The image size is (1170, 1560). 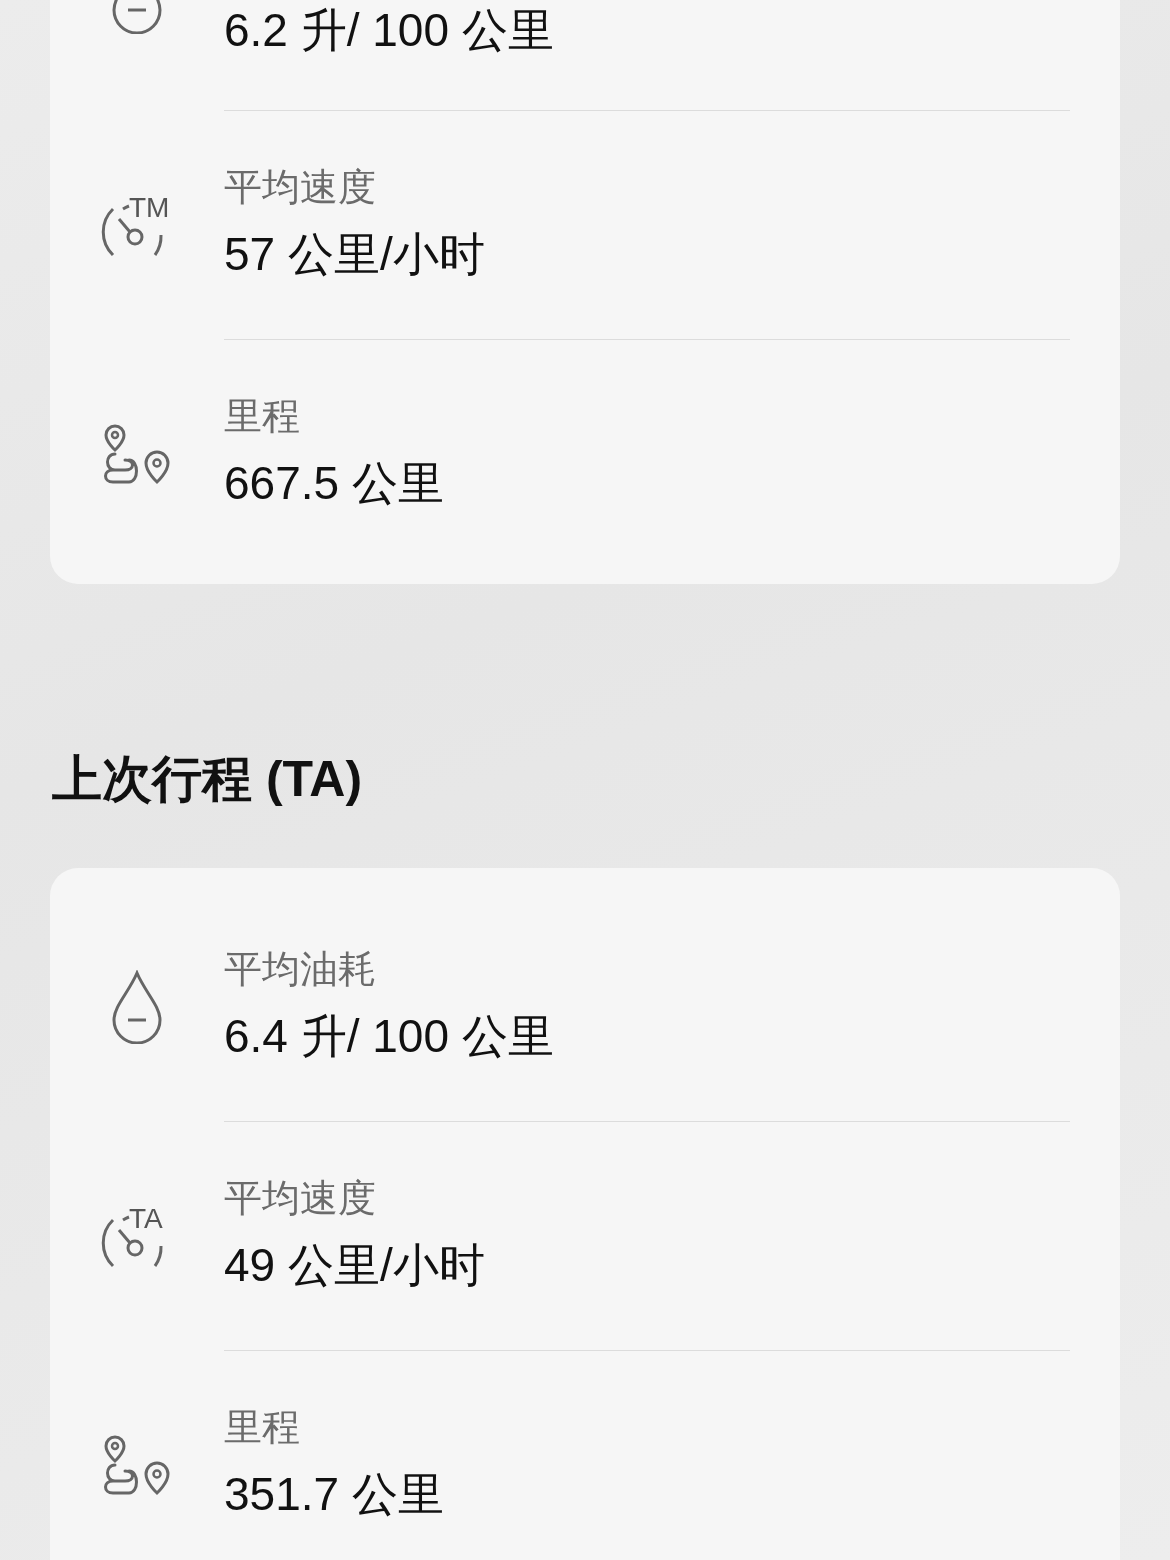 I want to click on stat-value: 351.7 公里, so click(x=334, y=1494).